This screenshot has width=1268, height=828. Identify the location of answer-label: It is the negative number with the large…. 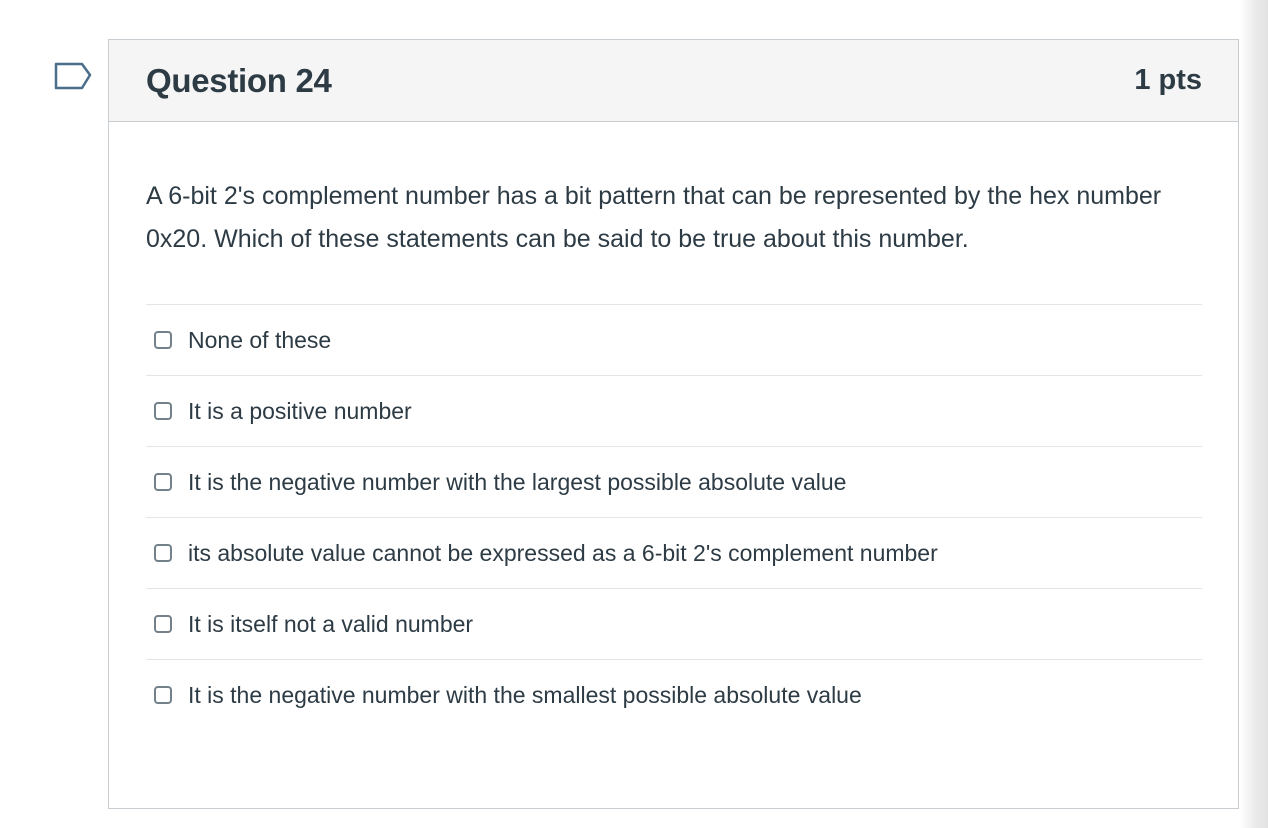
(517, 481).